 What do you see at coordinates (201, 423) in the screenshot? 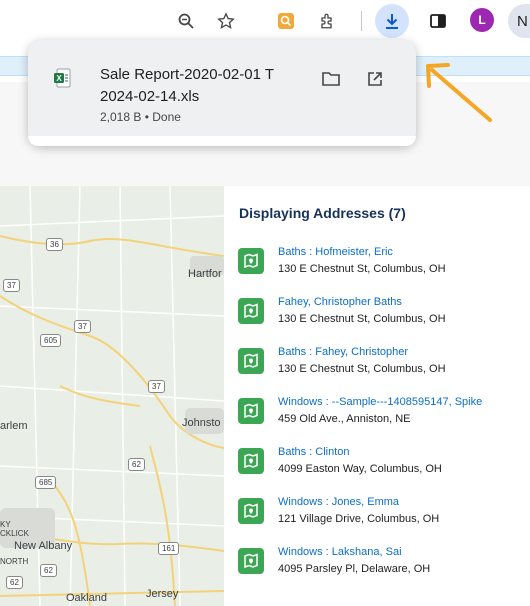
I see `map-label: Johnsto` at bounding box center [201, 423].